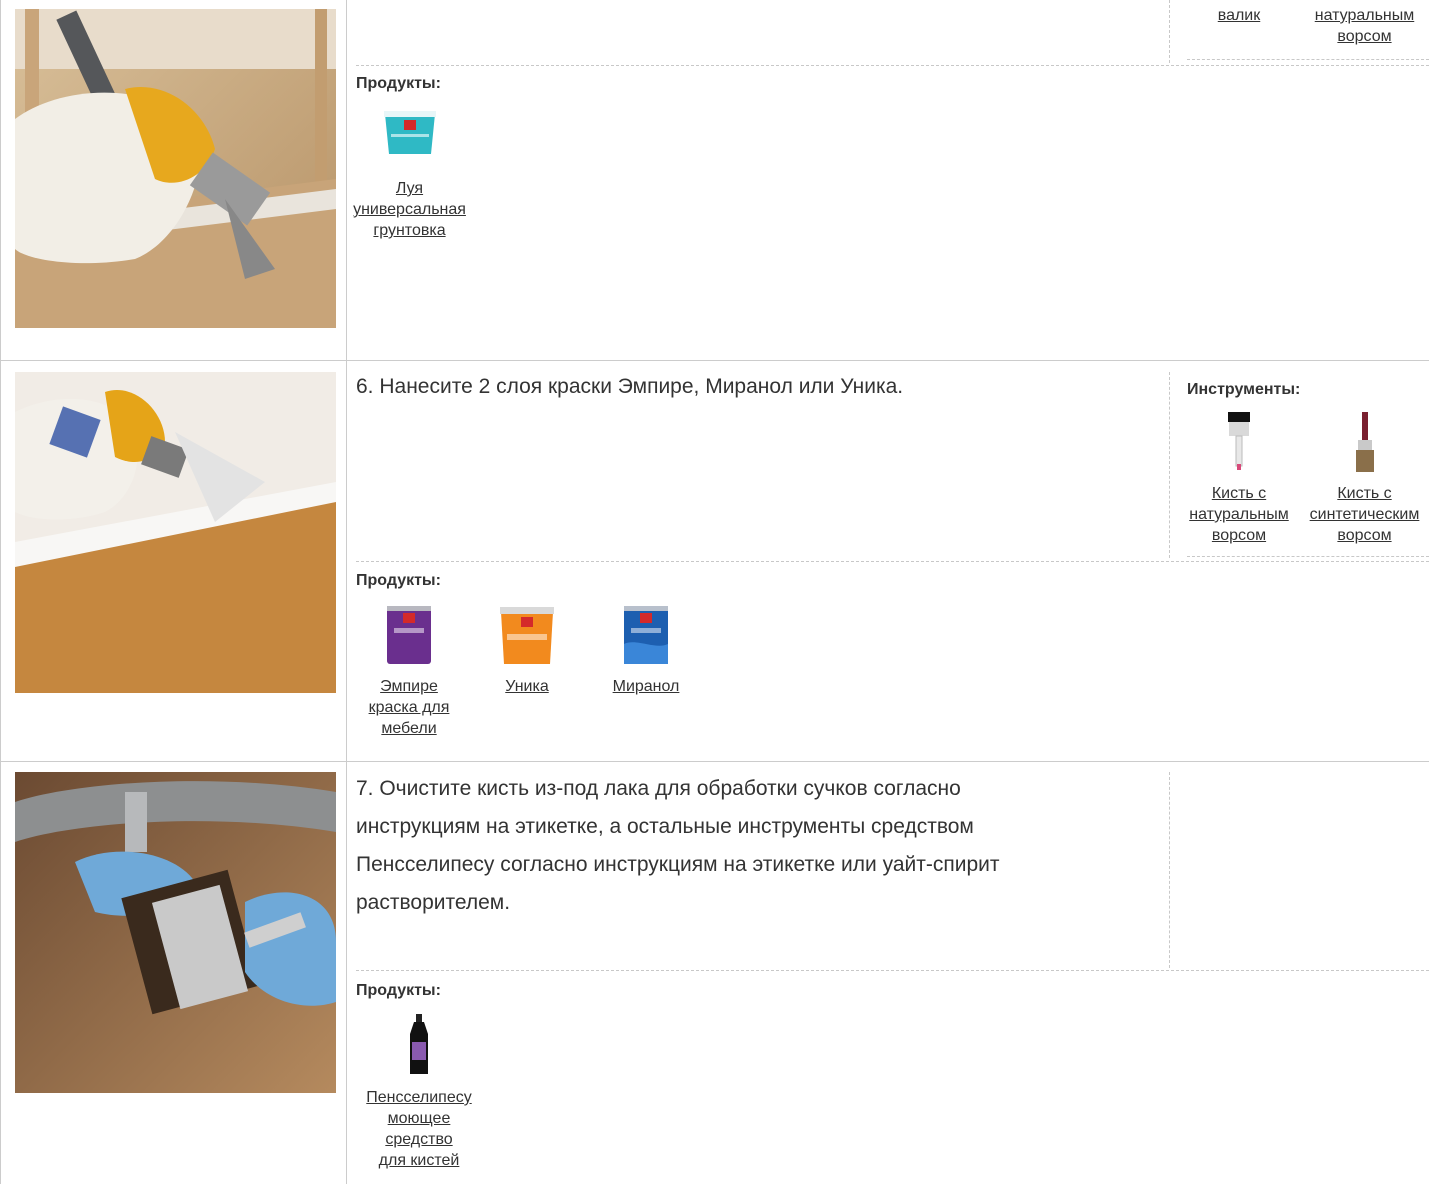  I want to click on product-item-pensselipesu: Пенсселипесу моющее средство для кистей, so click(419, 1091).